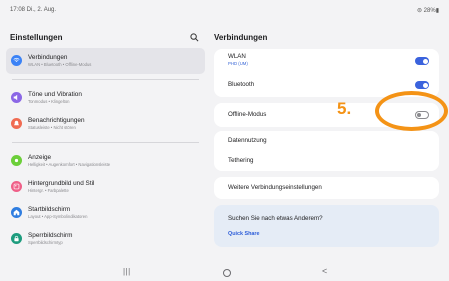  I want to click on more-connection-settings-label: Weitere Verbindungseinstellungen, so click(275, 187).